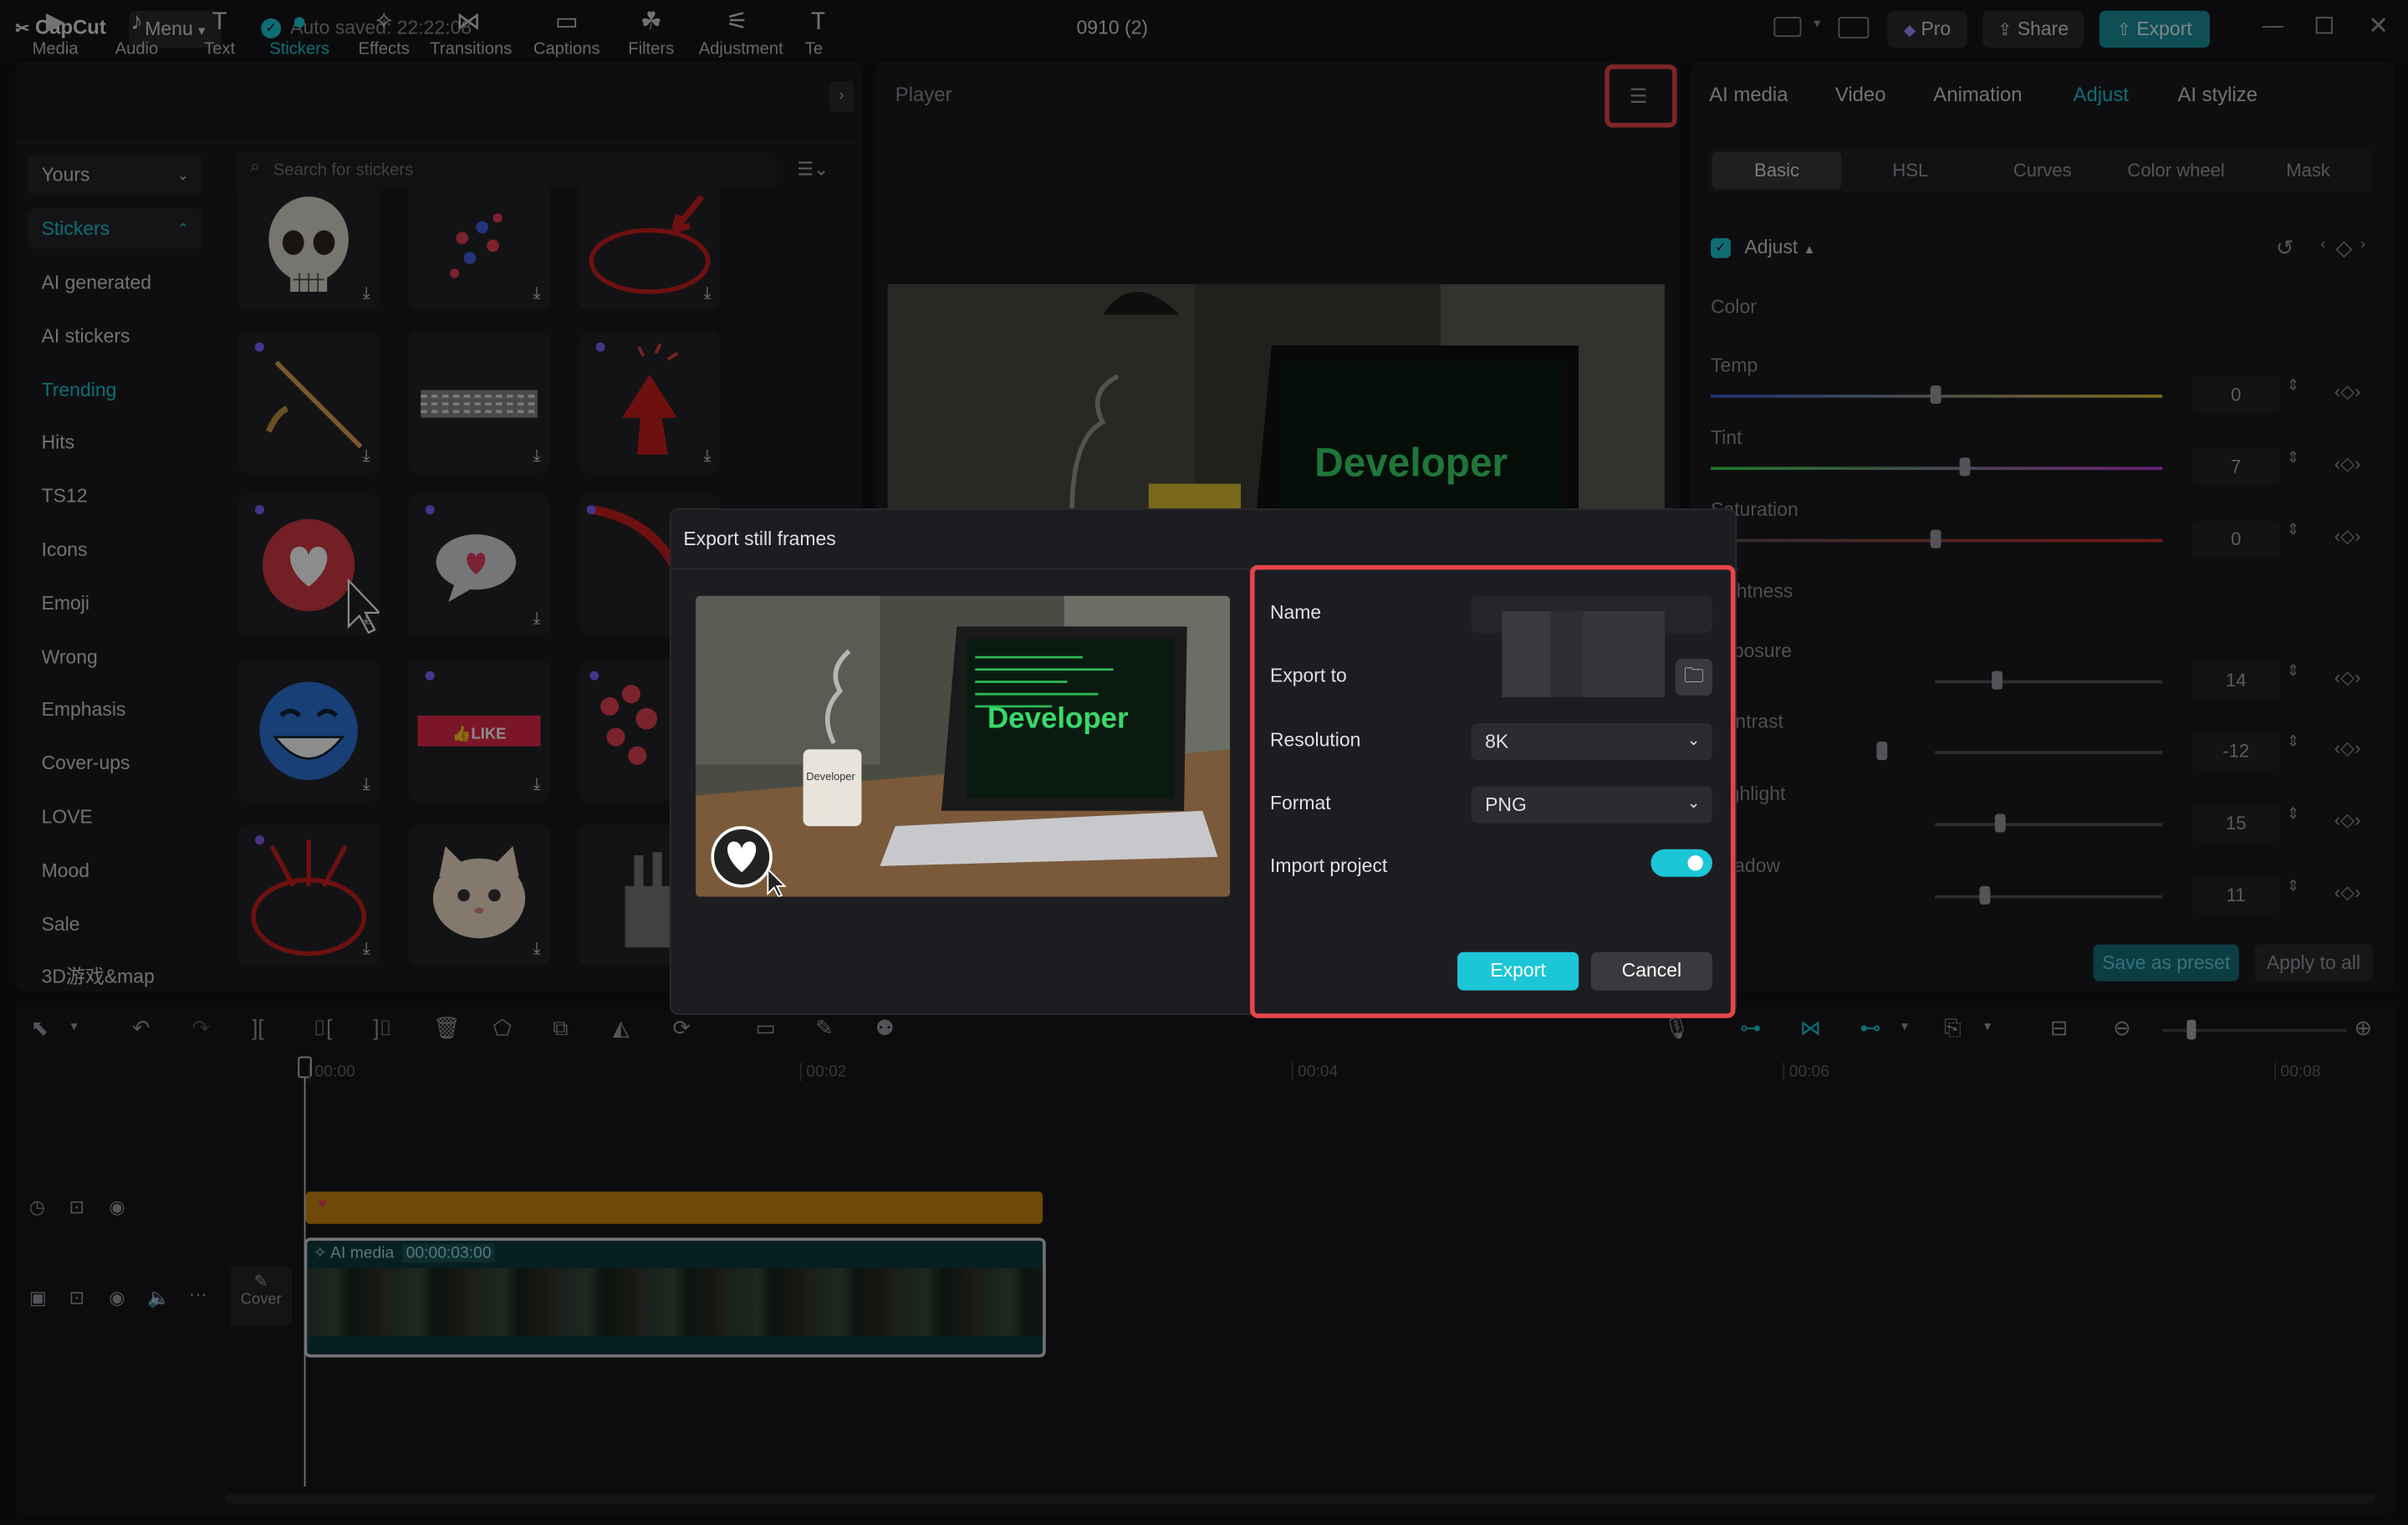 This screenshot has height=1525, width=2408. Describe the element at coordinates (1506, 804) in the screenshot. I see `format-value: PNG` at that location.